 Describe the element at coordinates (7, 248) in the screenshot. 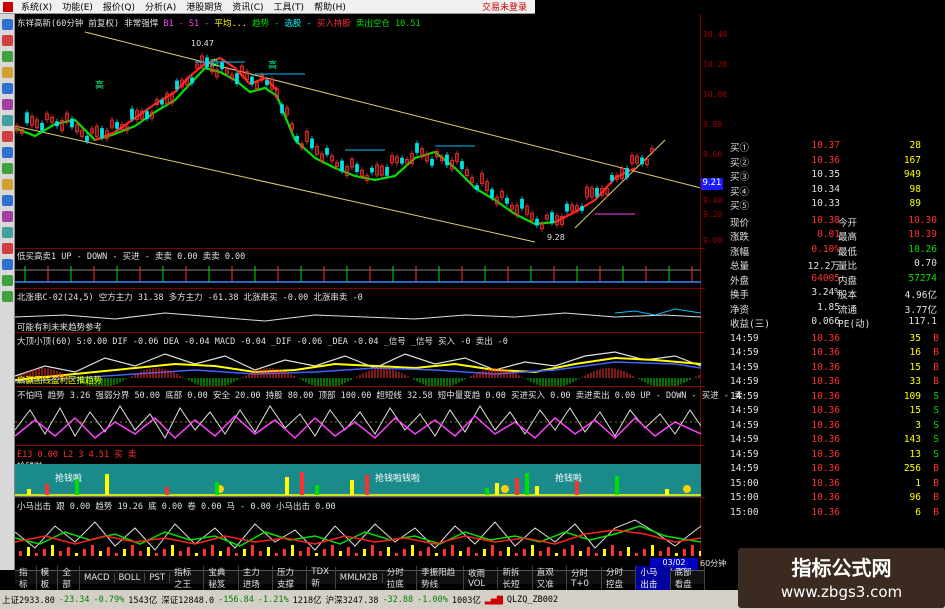

I see `toolbar-refresh-icon` at that location.